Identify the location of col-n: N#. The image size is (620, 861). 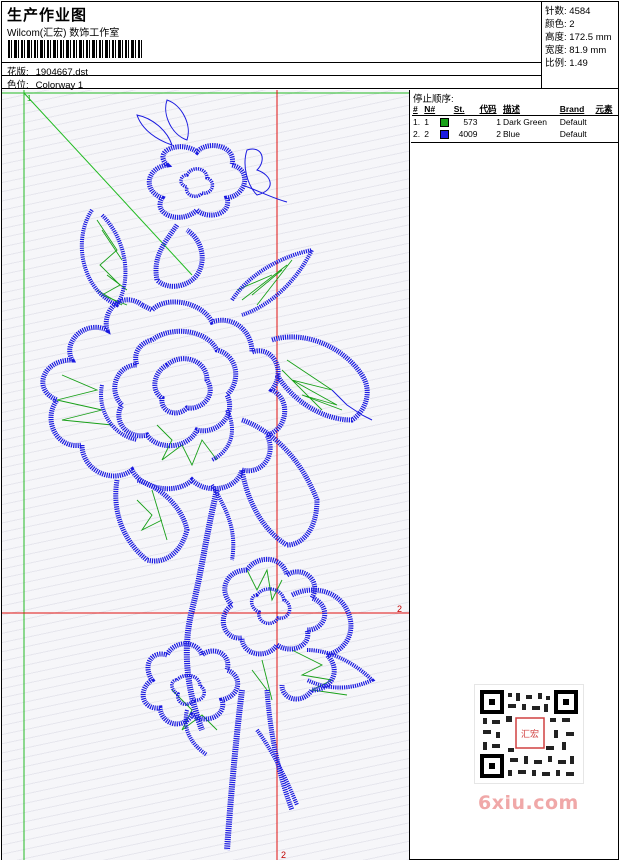
(431, 109).